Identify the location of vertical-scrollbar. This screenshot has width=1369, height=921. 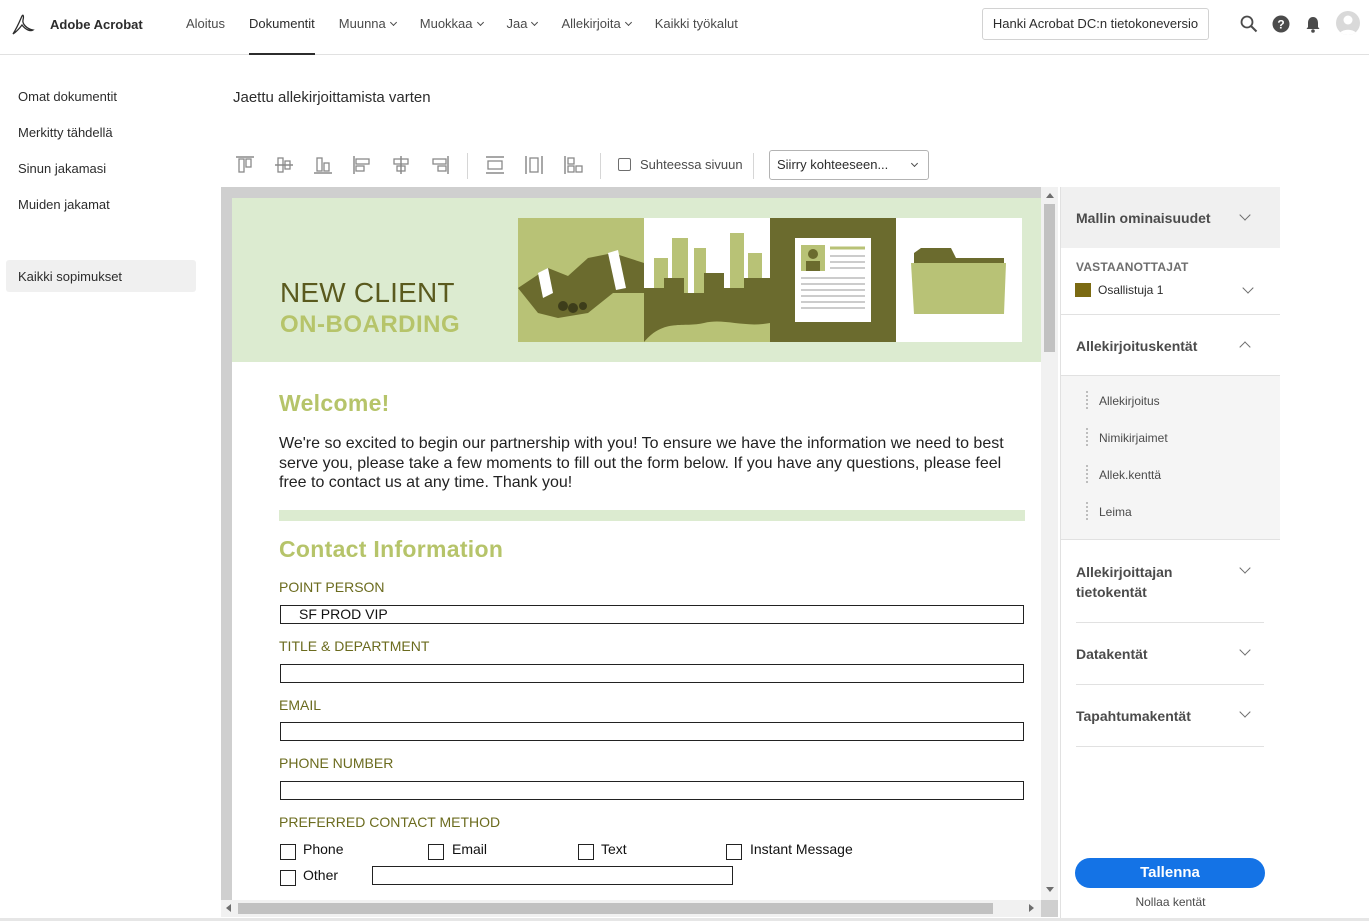
(1049, 543).